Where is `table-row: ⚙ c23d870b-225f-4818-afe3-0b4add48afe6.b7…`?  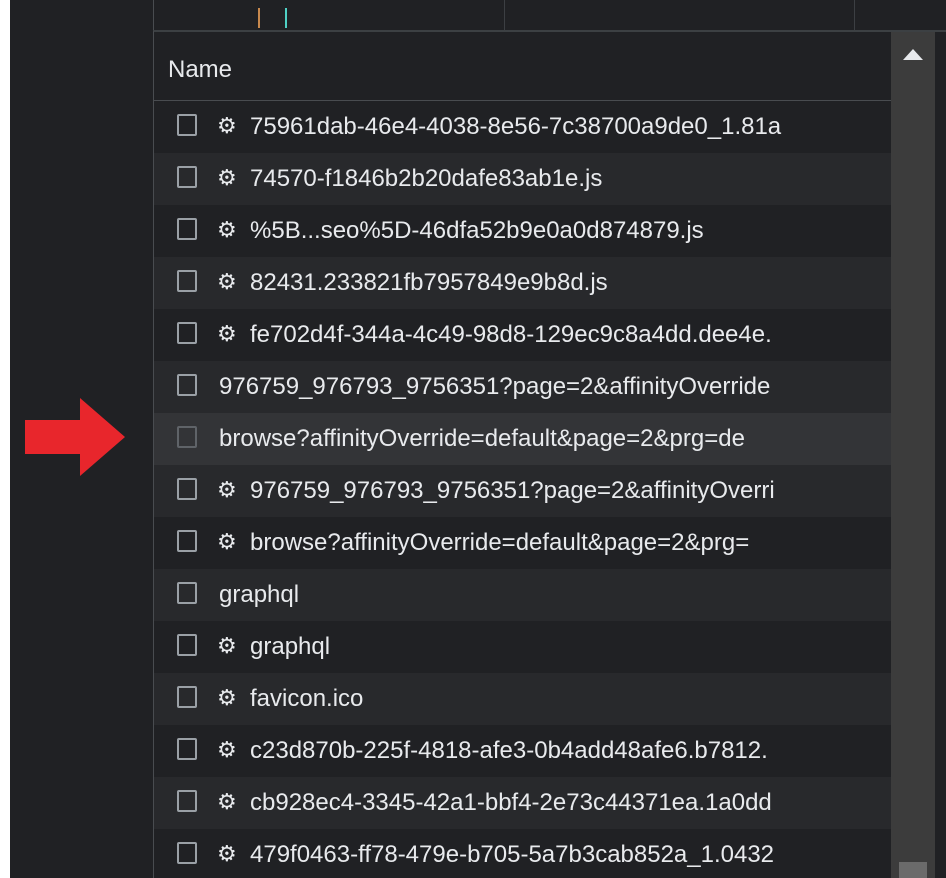 table-row: ⚙ c23d870b-225f-4818-afe3-0b4add48afe6.b7… is located at coordinates (522, 751).